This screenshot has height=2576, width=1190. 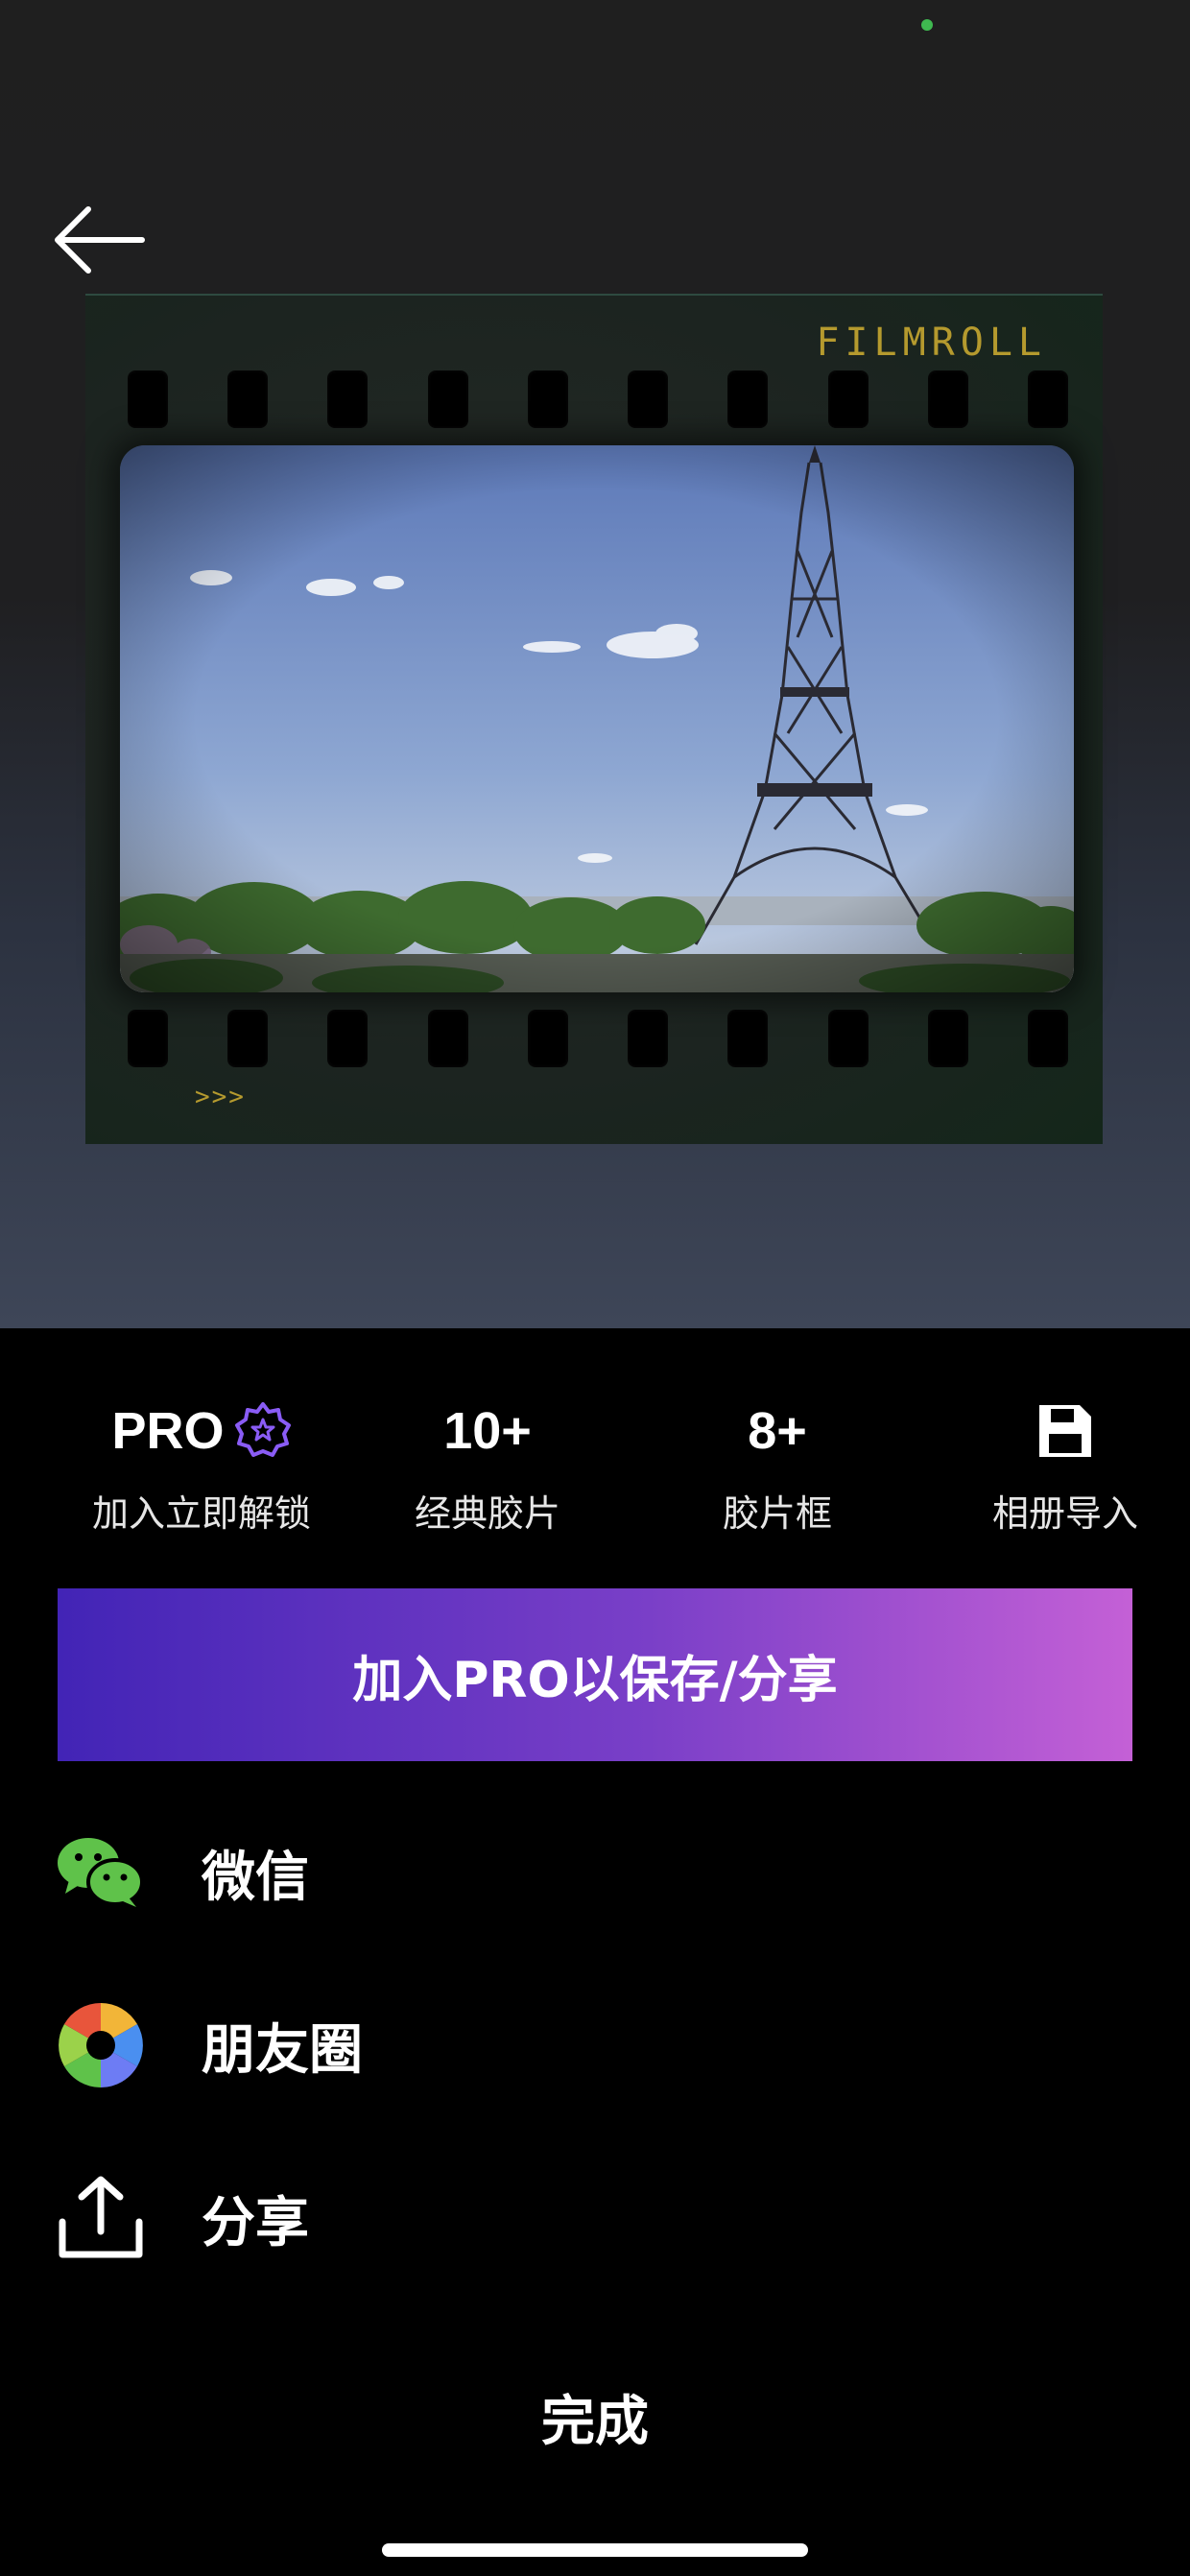 What do you see at coordinates (282, 2050) in the screenshot?
I see `share-moments-label: 朋友圈` at bounding box center [282, 2050].